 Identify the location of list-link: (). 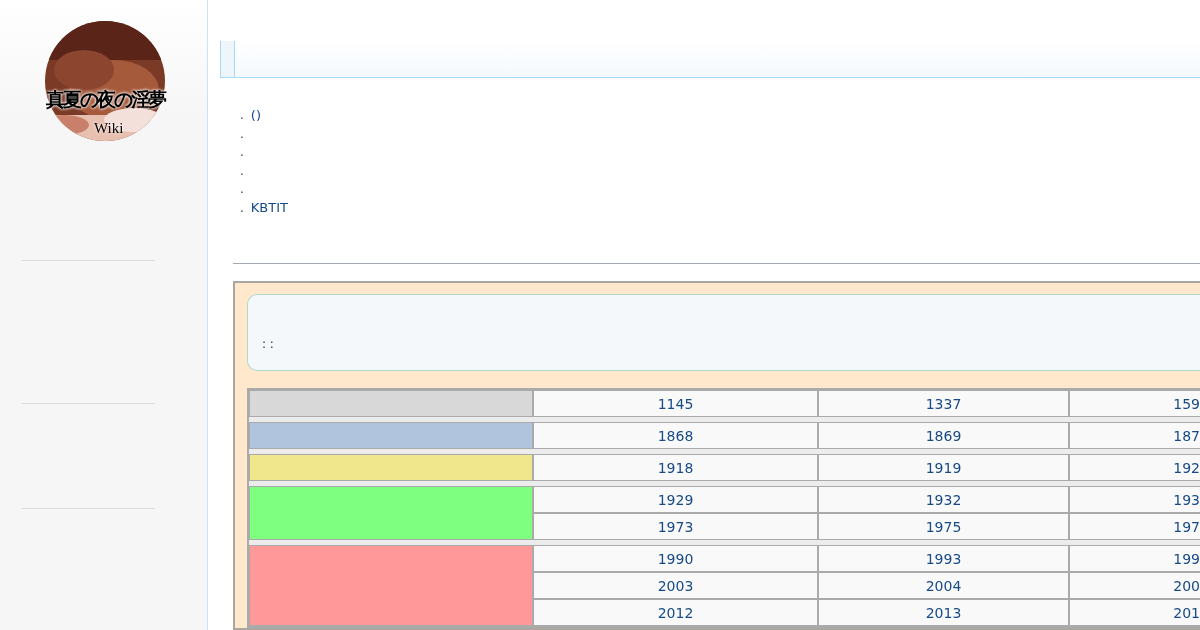
(255, 115).